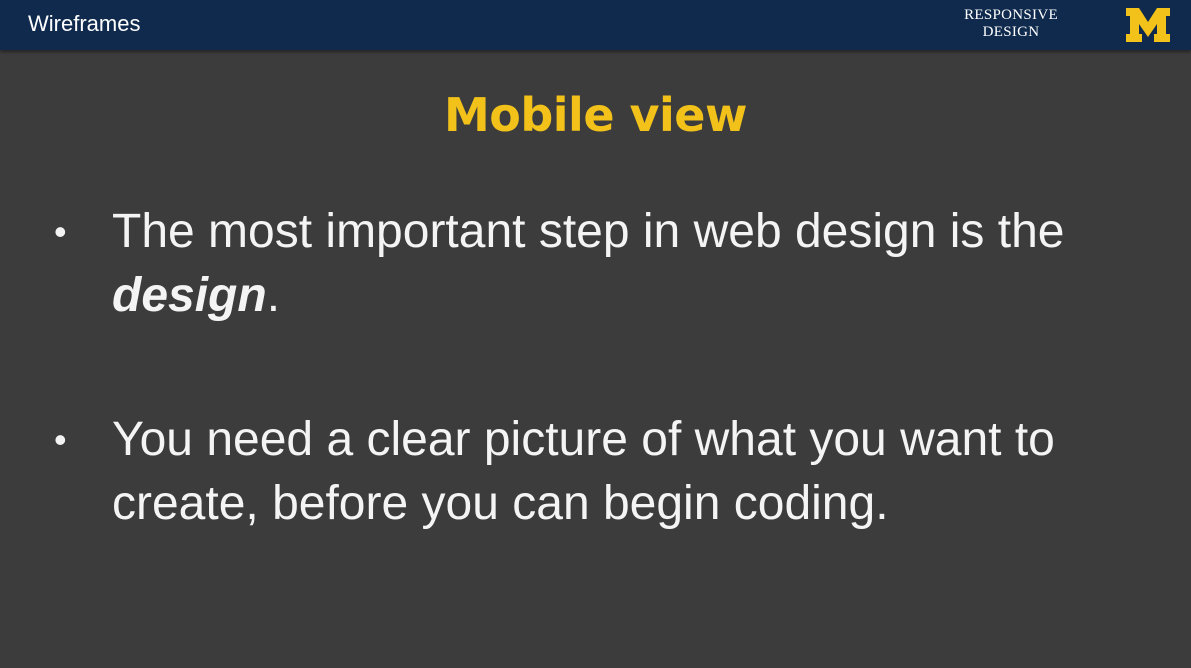 The width and height of the screenshot is (1191, 668). I want to click on course-name-line1: RESPONSIVE, so click(1011, 15).